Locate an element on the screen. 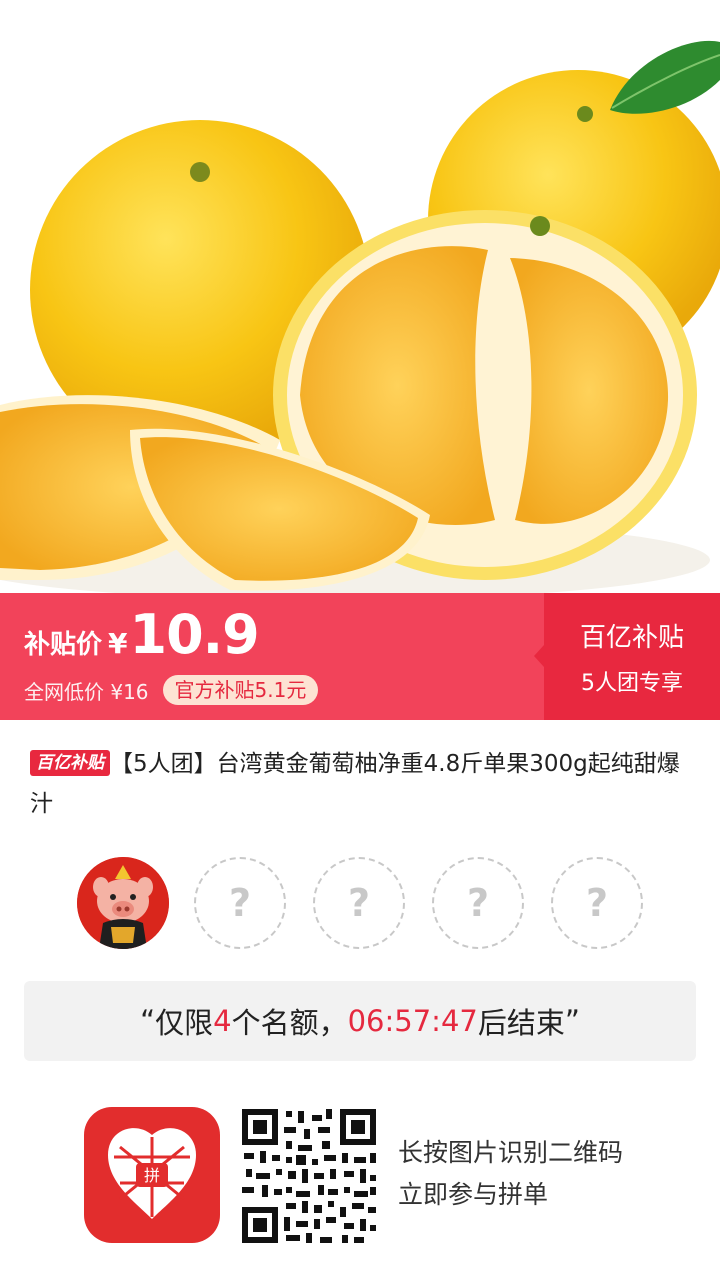 The height and width of the screenshot is (1280, 720). countdown-middle: 个名额， is located at coordinates (289, 1023).